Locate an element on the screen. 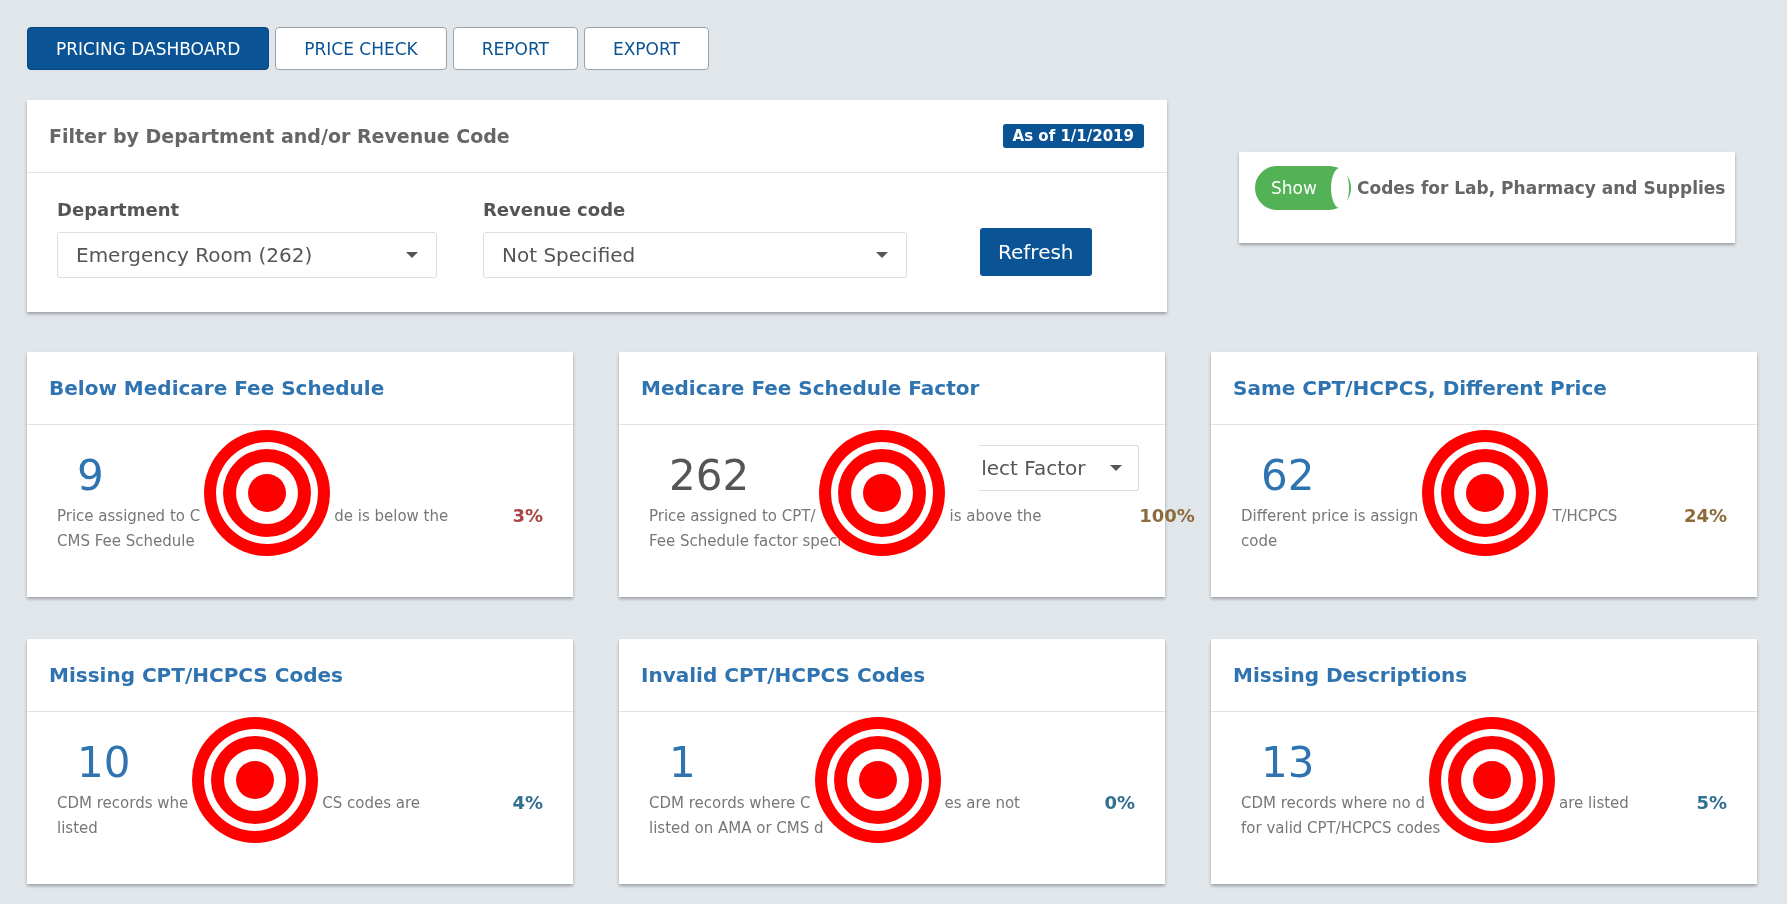  metric-description: Different price is assign is located at coordinates (1330, 515).